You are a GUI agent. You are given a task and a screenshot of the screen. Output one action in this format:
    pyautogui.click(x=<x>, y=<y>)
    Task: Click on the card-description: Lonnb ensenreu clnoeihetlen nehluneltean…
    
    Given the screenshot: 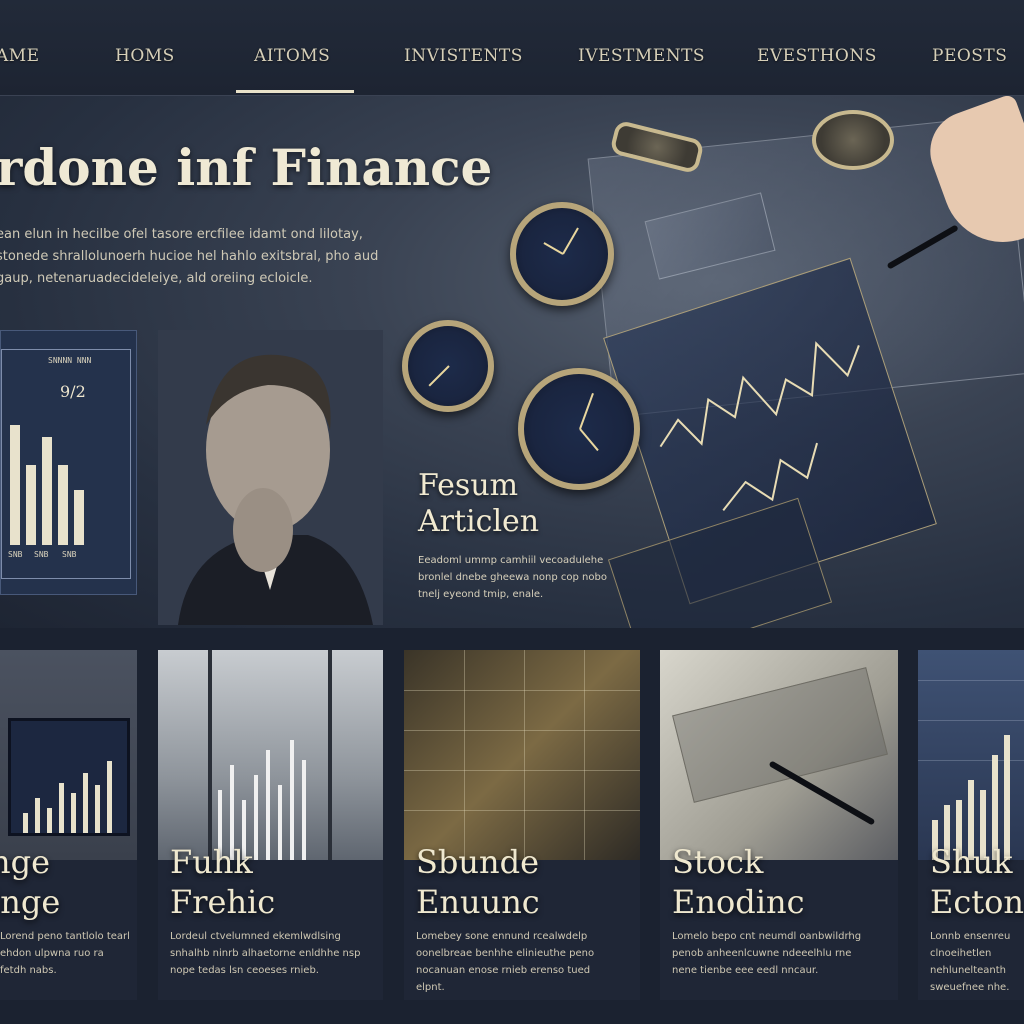 What is the action you would take?
    pyautogui.click(x=970, y=962)
    